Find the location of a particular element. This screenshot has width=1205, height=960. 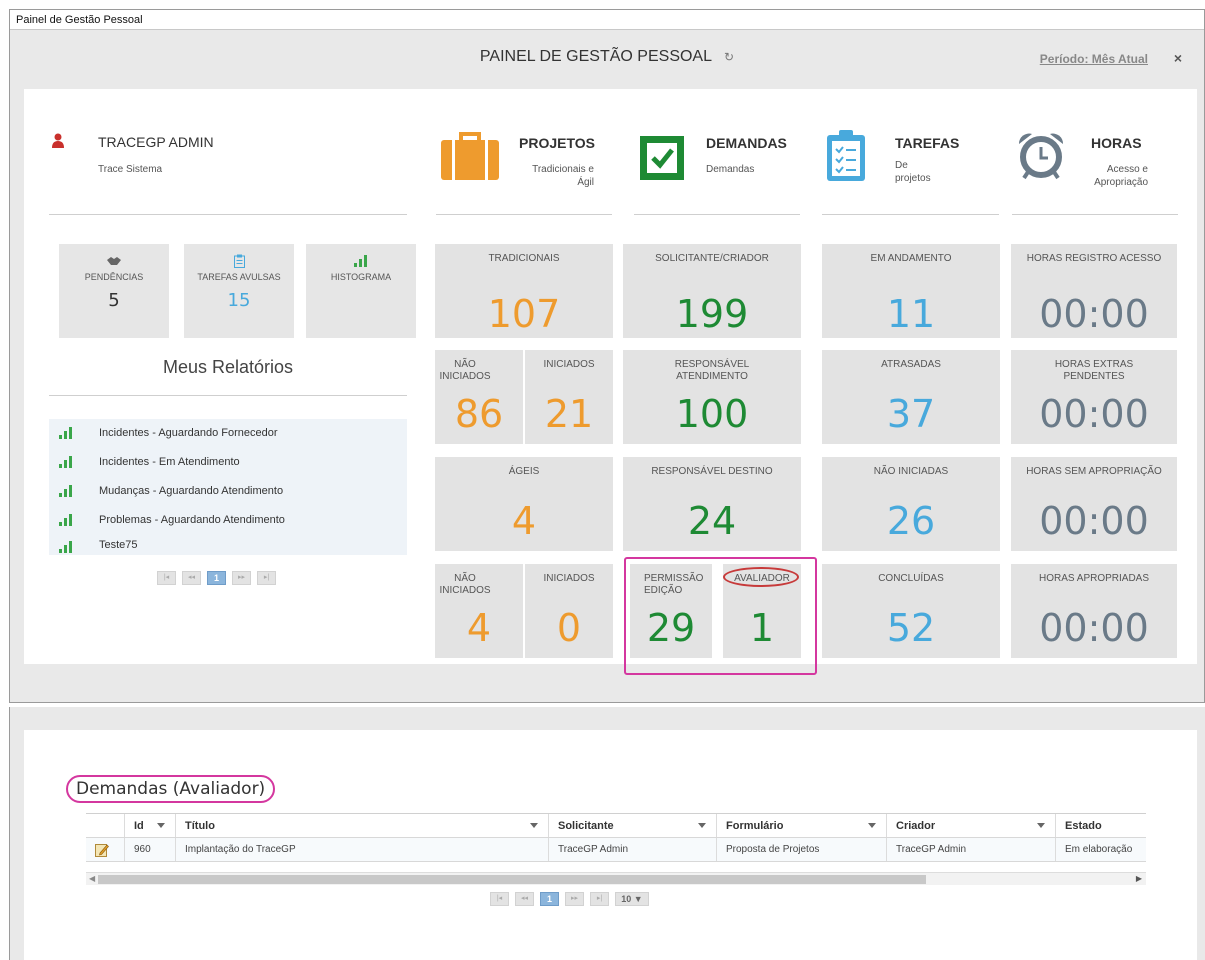

column-header-titulo: Título is located at coordinates (361, 825).